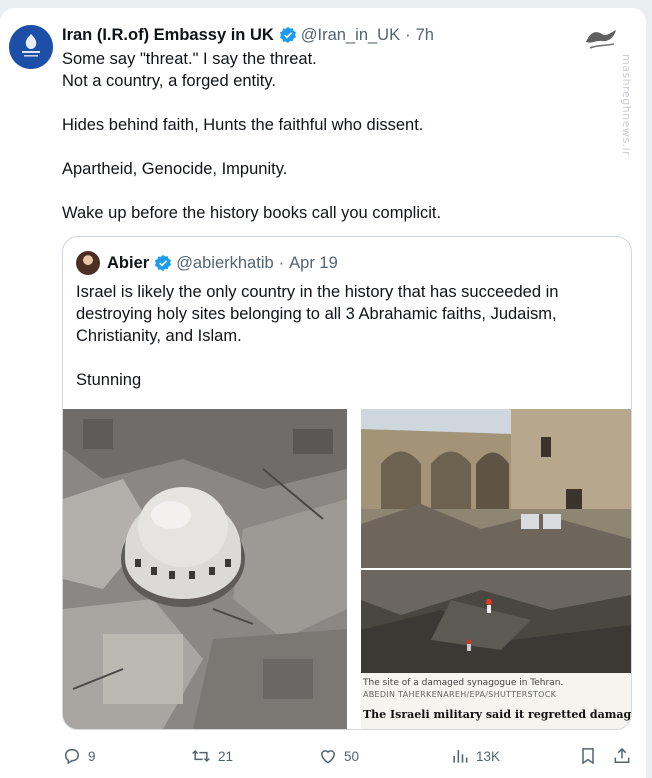 This screenshot has height=778, width=652. Describe the element at coordinates (189, 59) in the screenshot. I see `tweet-line: Some say "threat." I say the threat.` at that location.